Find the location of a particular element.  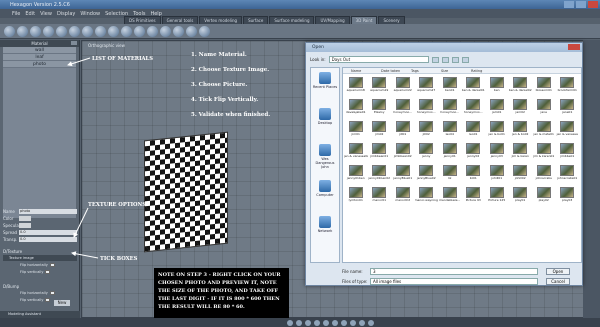

file-item: jenny03 is located at coordinates (497, 153).